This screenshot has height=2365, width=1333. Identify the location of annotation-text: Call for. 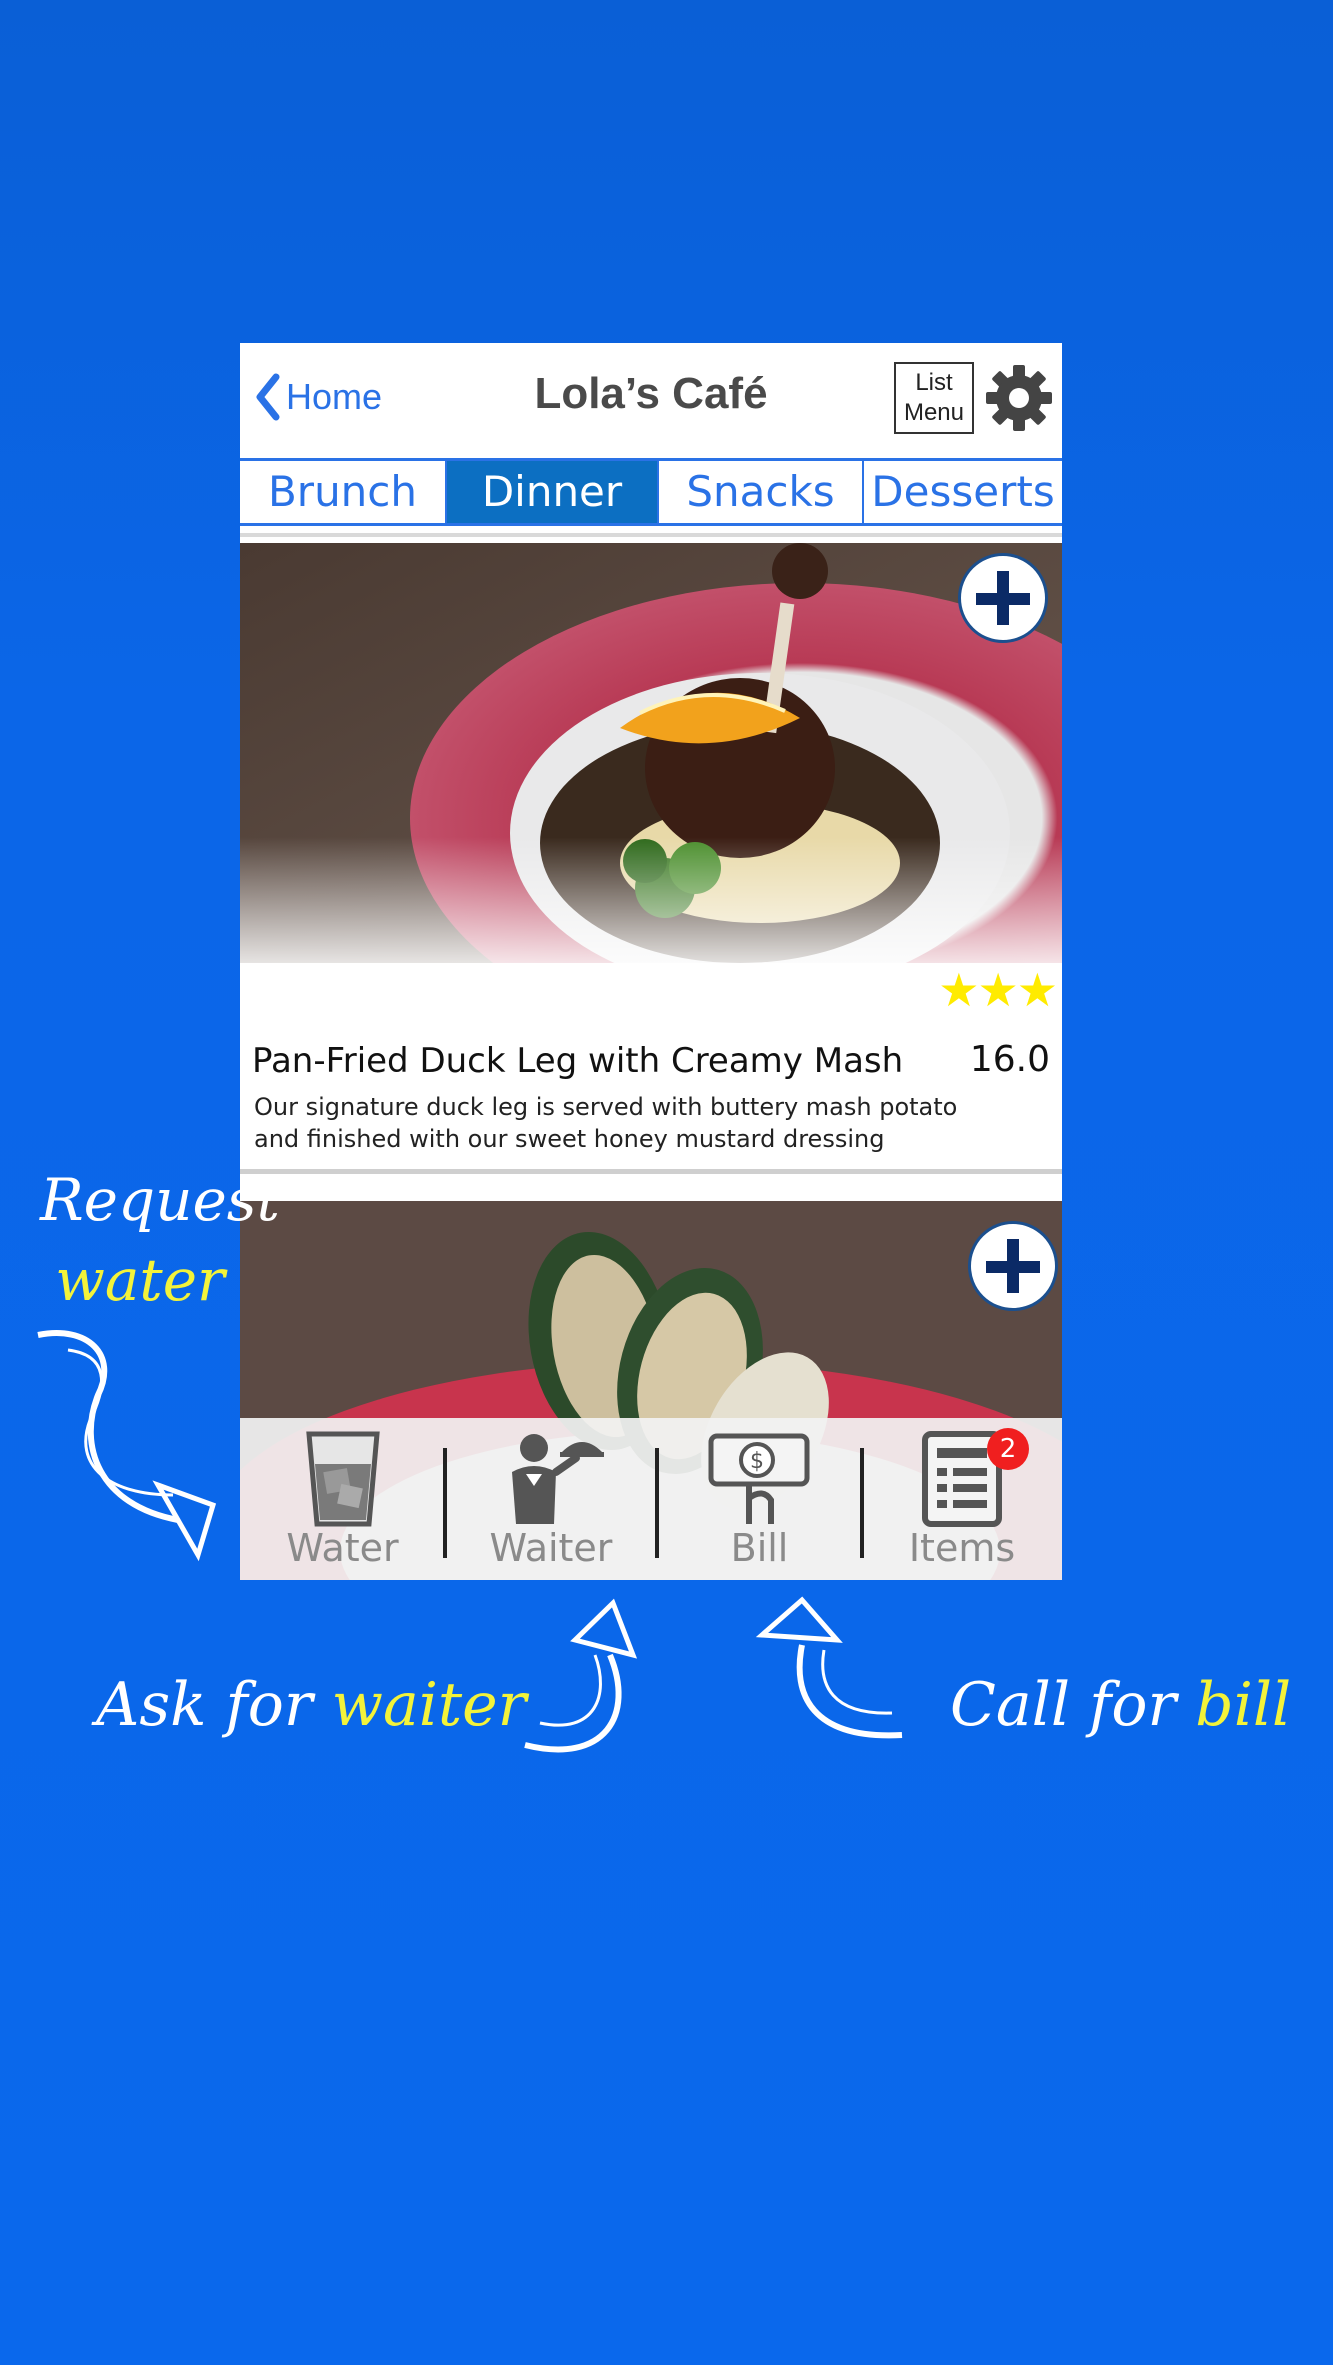
(1073, 1705).